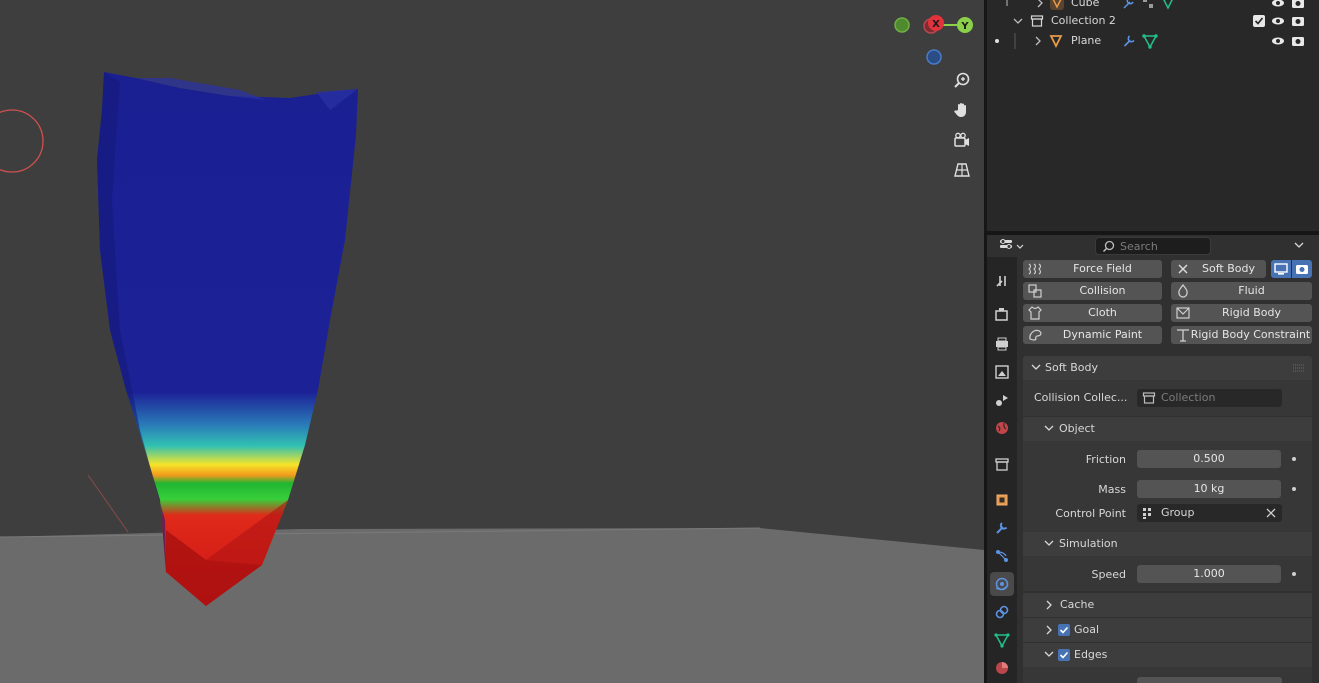  I want to click on cloth-button: Cloth, so click(1092, 313).